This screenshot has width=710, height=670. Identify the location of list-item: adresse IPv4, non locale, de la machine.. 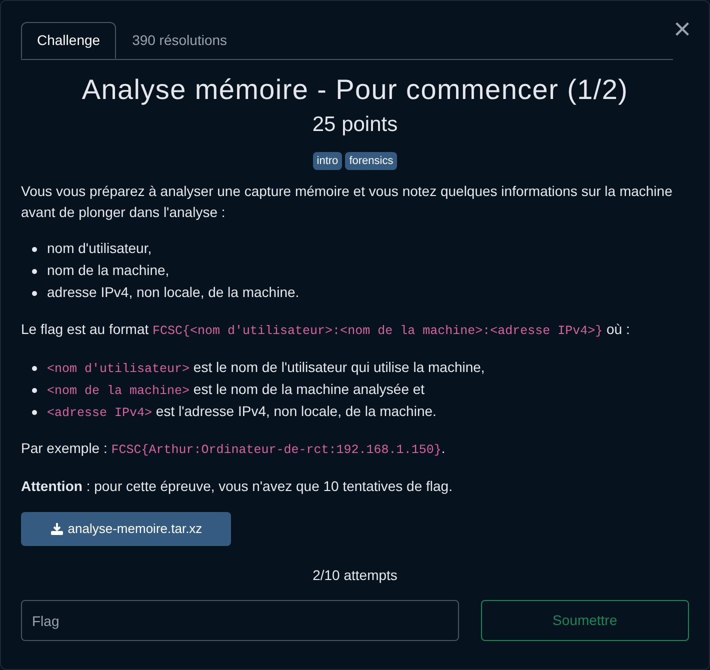
(173, 292).